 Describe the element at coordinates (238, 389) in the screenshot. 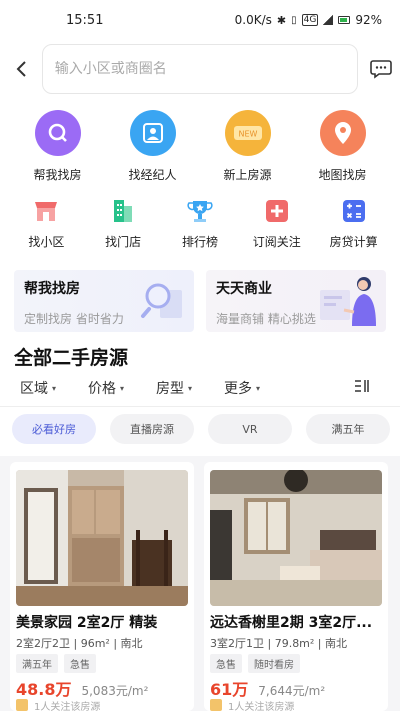

I see `filter-label: 更多` at that location.